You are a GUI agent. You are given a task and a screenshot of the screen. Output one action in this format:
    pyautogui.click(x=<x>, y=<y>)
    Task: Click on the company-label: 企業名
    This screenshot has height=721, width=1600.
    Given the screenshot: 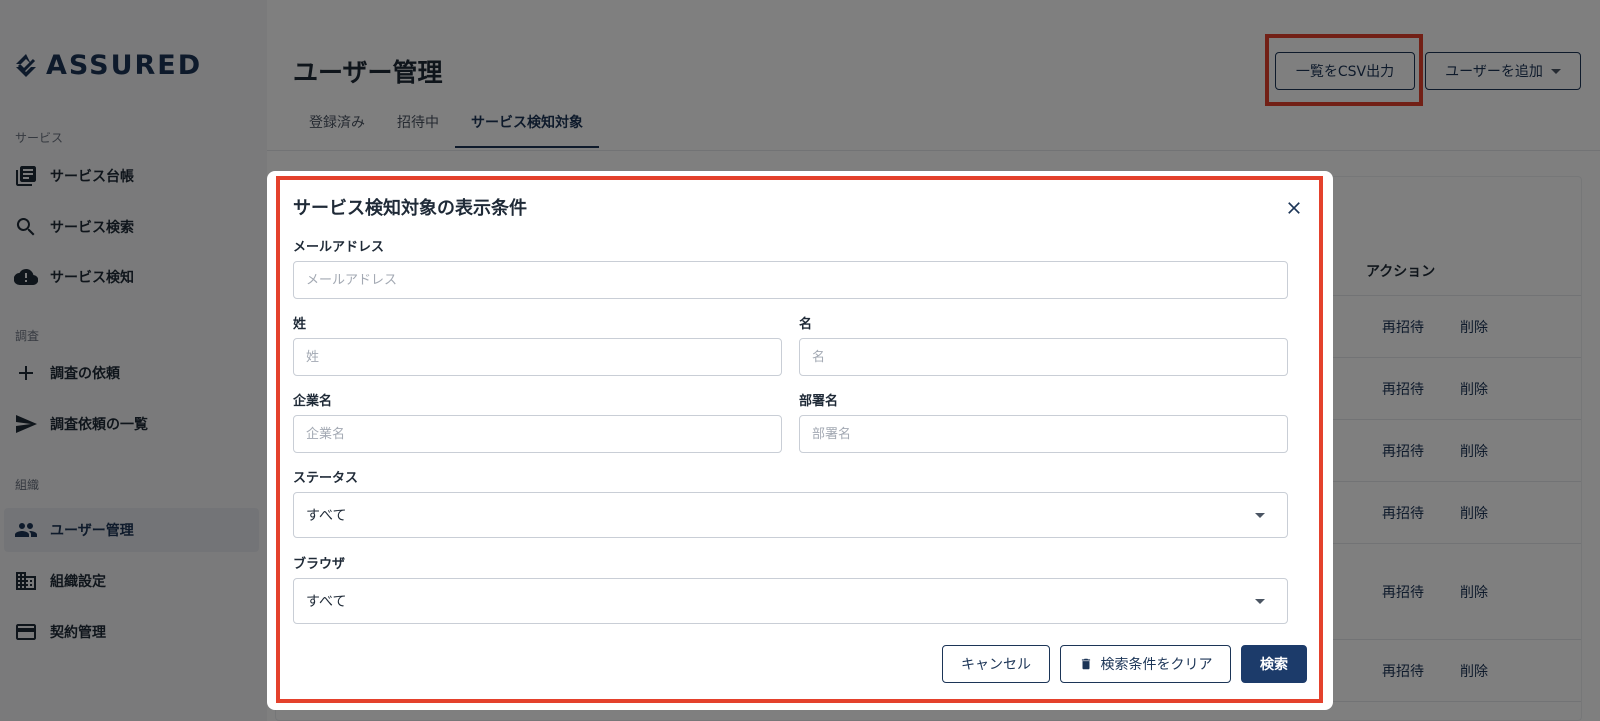 What is the action you would take?
    pyautogui.click(x=313, y=401)
    